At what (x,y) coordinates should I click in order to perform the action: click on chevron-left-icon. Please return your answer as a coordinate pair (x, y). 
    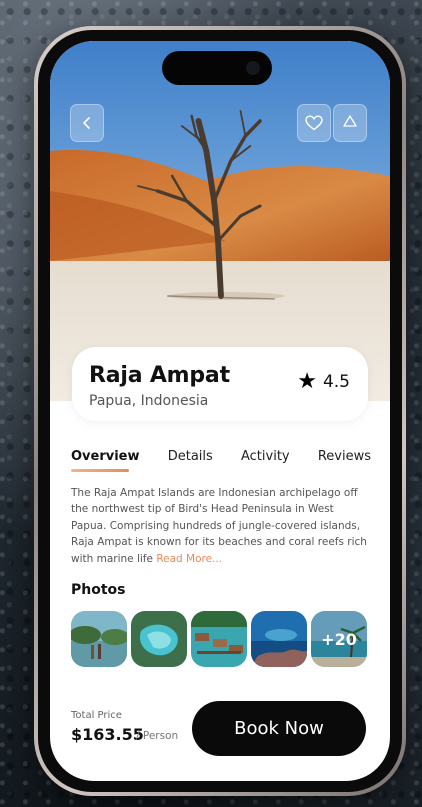
    Looking at the image, I should click on (86, 123).